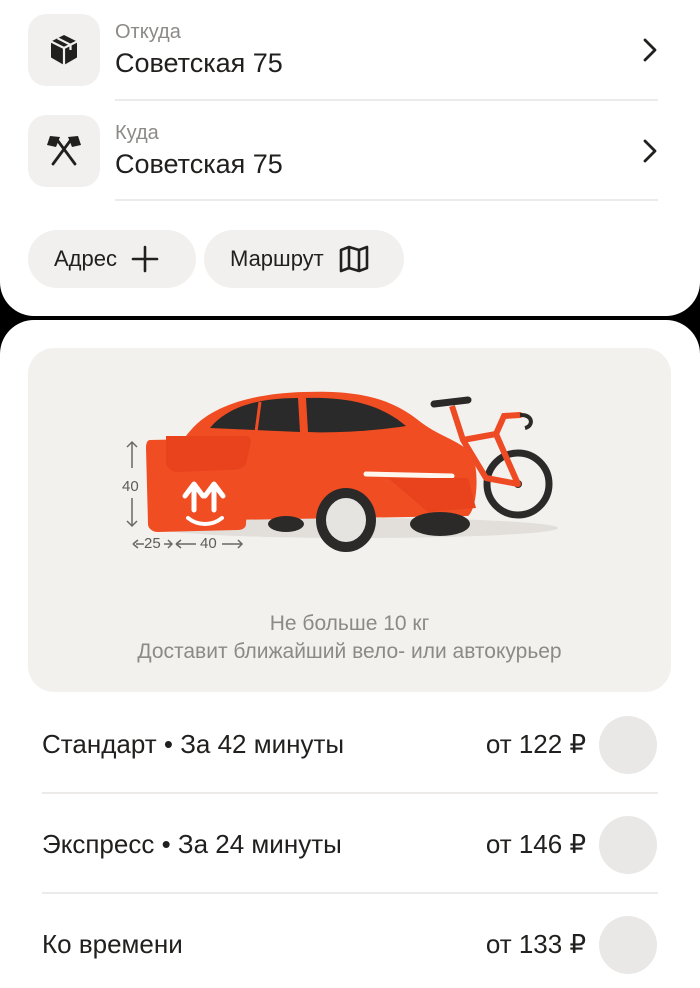  I want to click on show-route-button: Маршрут, so click(304, 259).